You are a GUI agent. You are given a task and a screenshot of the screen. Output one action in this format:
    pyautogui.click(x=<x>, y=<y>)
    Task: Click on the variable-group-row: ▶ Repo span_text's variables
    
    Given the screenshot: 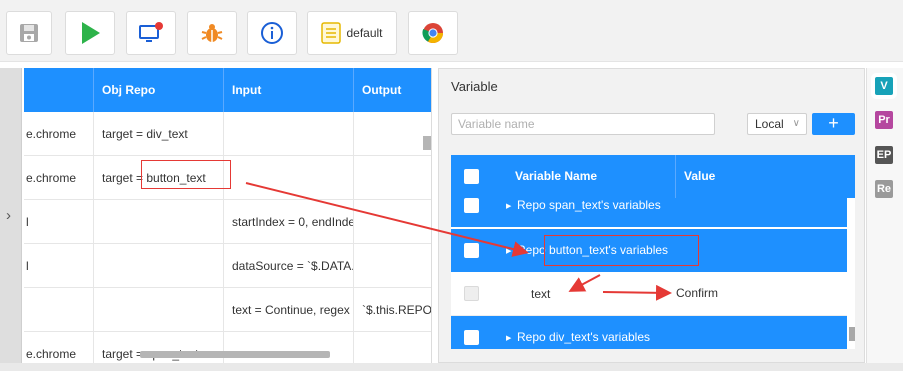 What is the action you would take?
    pyautogui.click(x=649, y=212)
    